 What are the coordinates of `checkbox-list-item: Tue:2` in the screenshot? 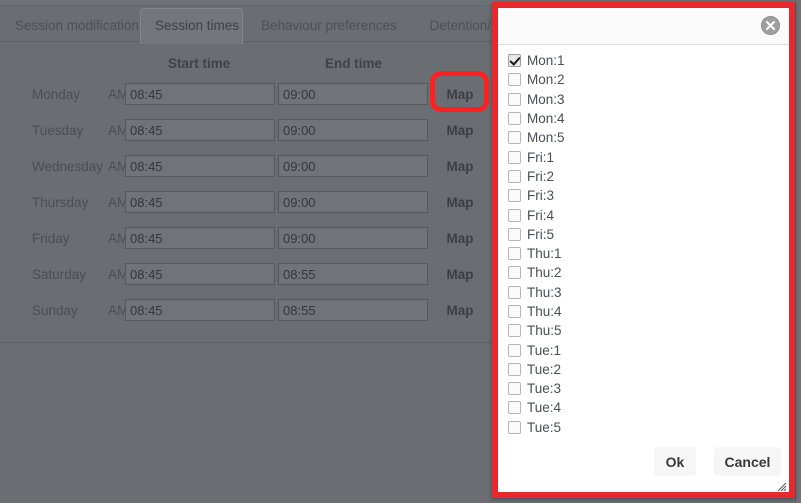 It's located at (648, 369).